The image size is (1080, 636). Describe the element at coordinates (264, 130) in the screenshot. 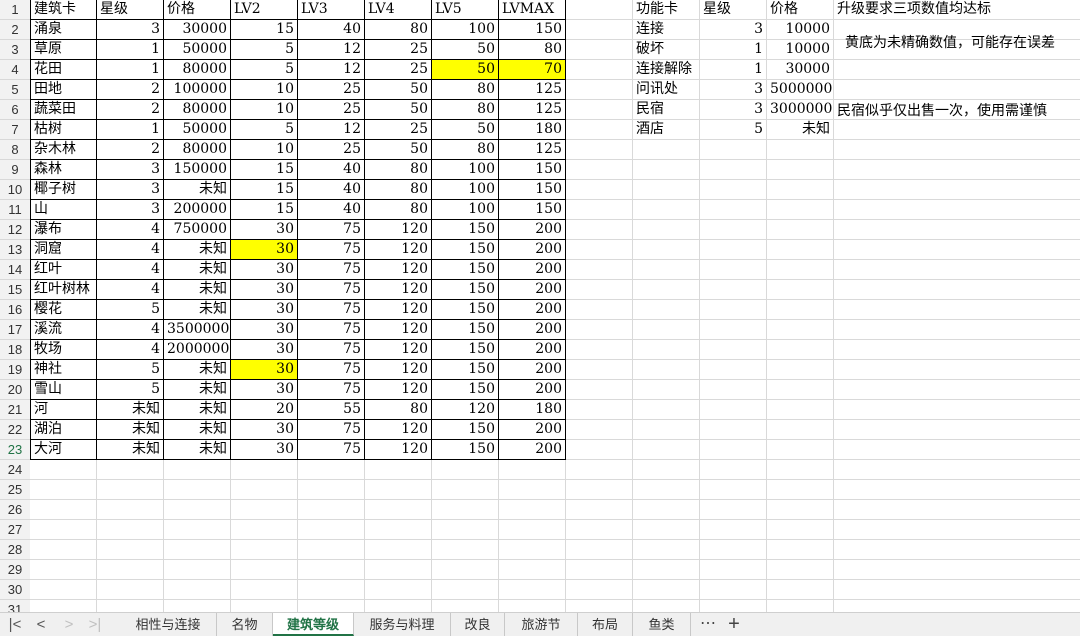

I see `cell-D7: 5` at that location.